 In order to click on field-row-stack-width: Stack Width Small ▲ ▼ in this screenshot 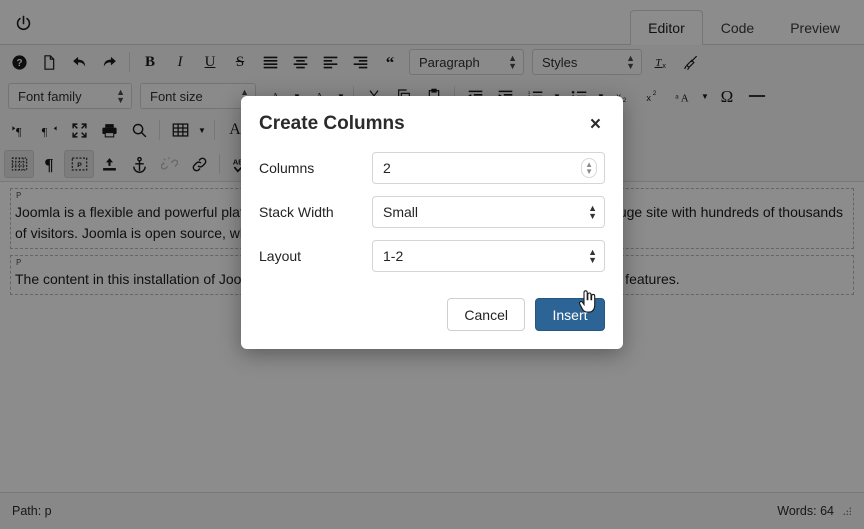, I will do `click(432, 212)`.